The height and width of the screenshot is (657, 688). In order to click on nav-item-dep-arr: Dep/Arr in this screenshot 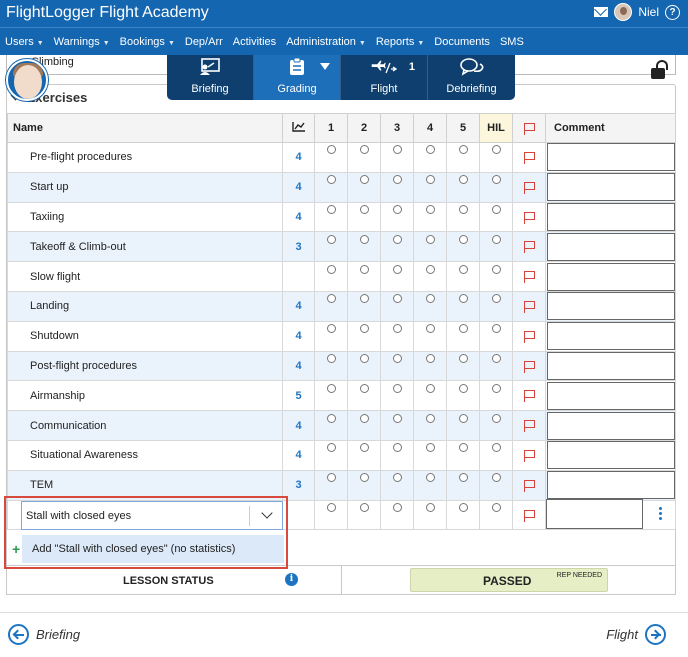, I will do `click(204, 42)`.